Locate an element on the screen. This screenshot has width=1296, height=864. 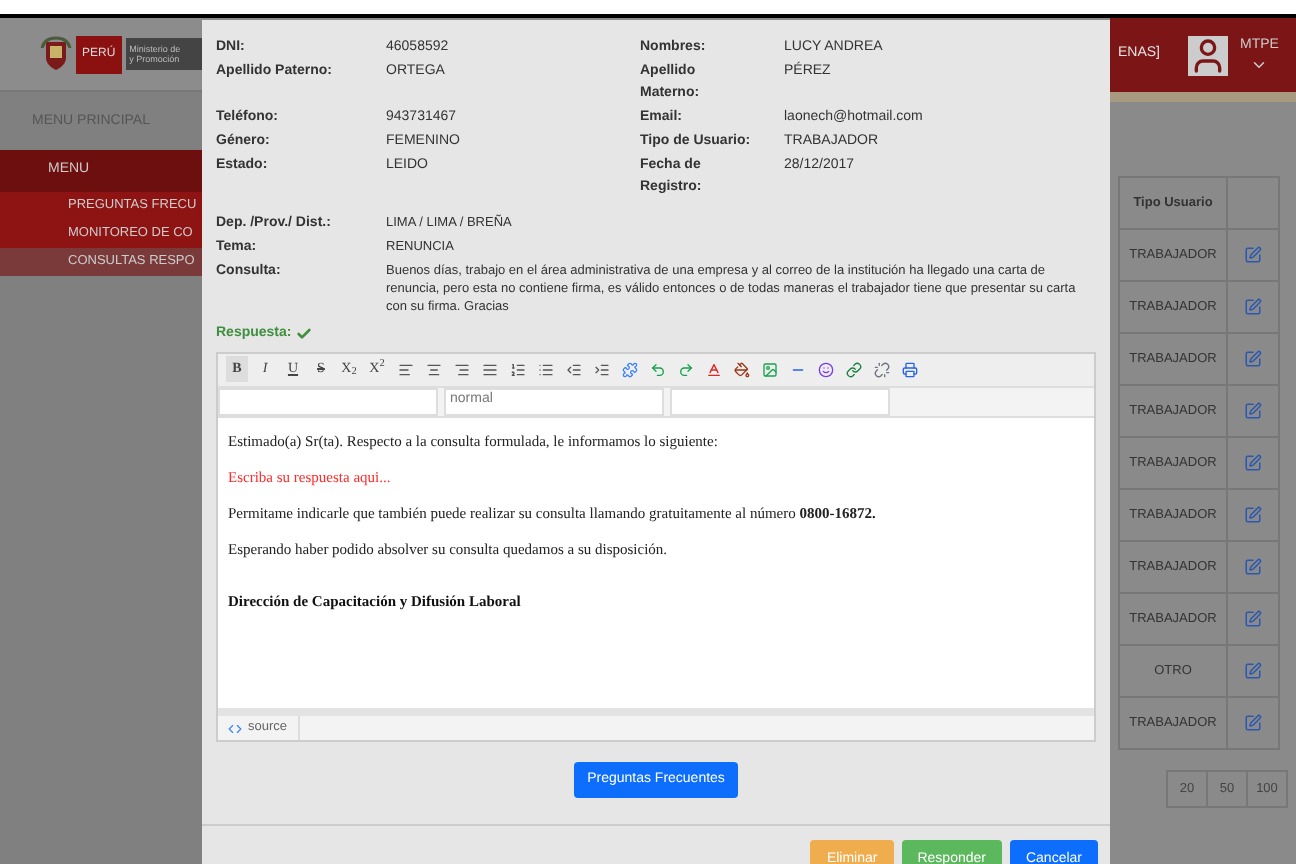
image-icon is located at coordinates (769, 369).